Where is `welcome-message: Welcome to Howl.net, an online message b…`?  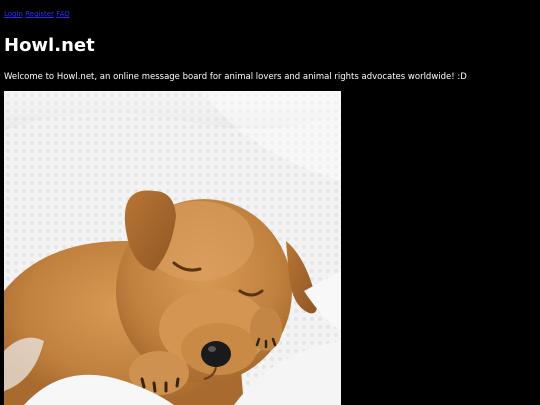
welcome-message: Welcome to Howl.net, an online message b… is located at coordinates (235, 77).